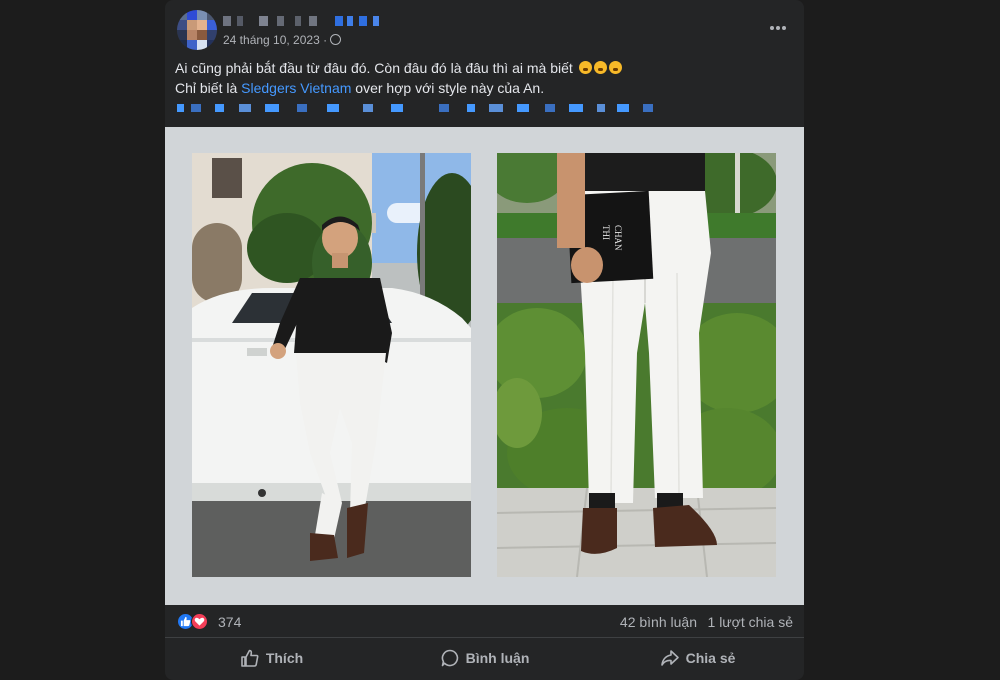 The height and width of the screenshot is (680, 1000). I want to click on hashtags-redacted, so click(490, 109).